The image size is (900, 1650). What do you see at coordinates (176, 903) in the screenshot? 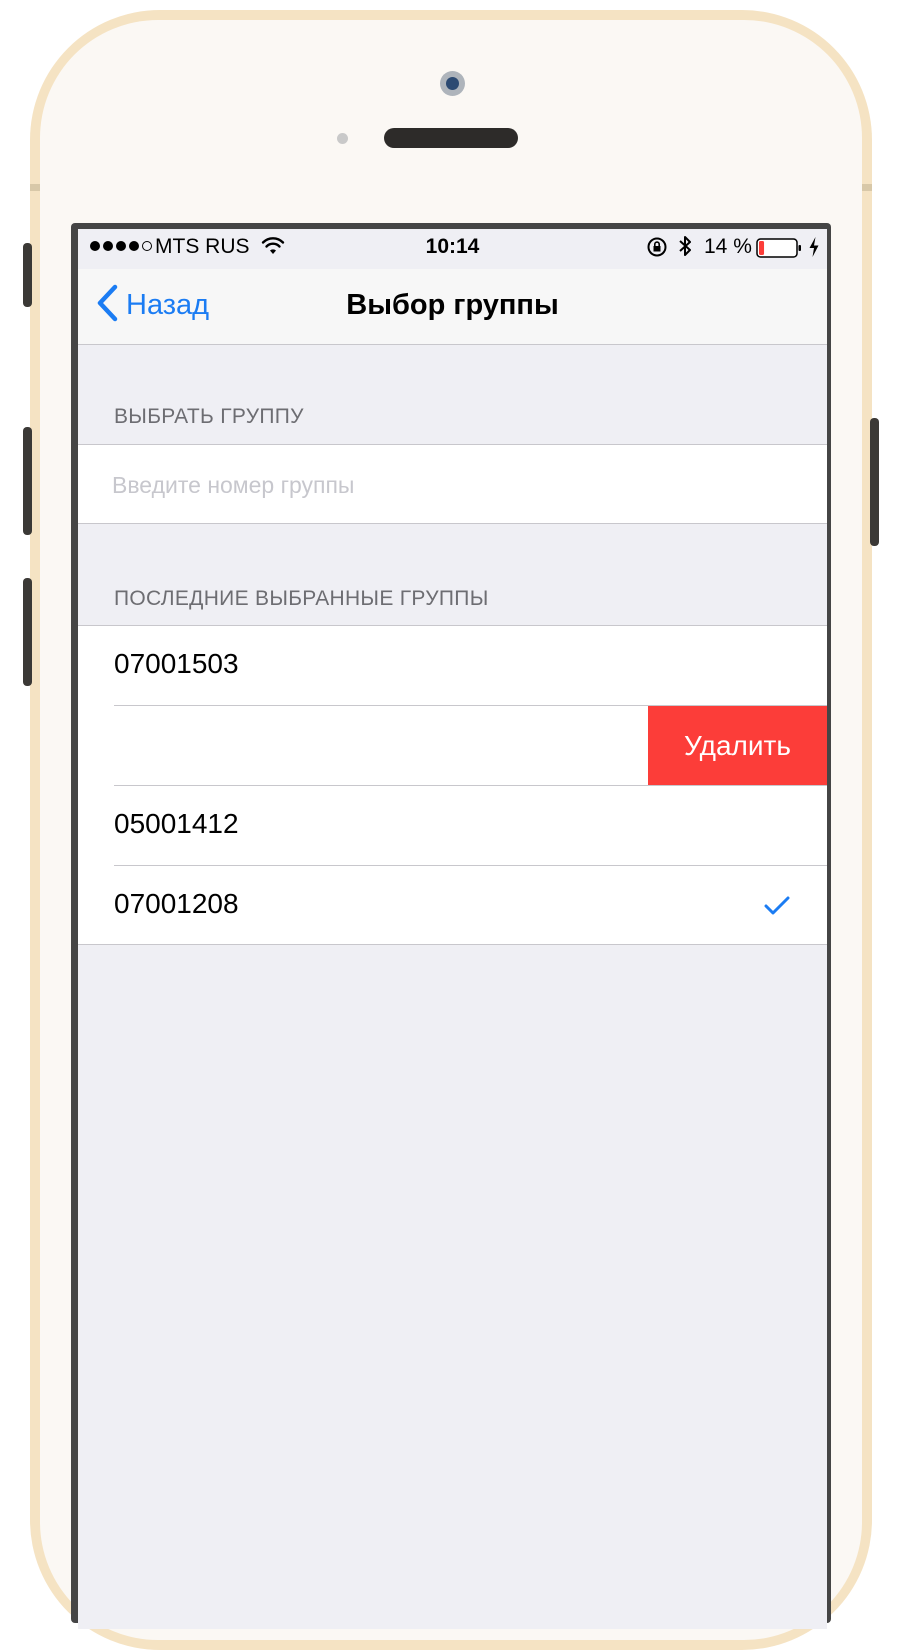
I see `group-number-label: 07001208` at bounding box center [176, 903].